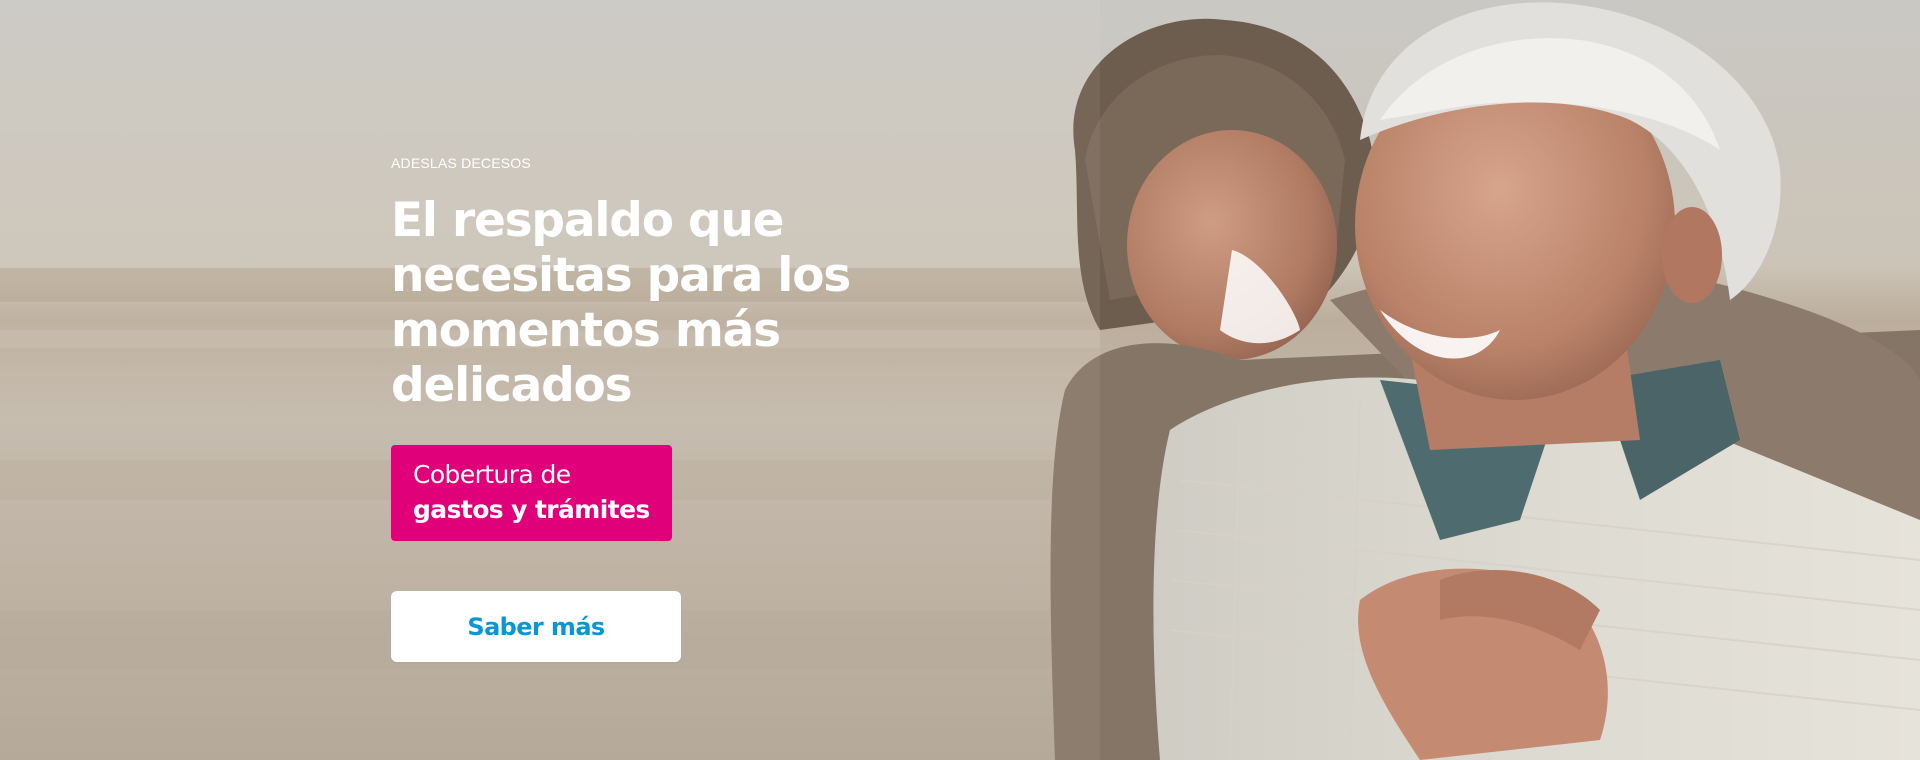 This screenshot has width=1920, height=760. What do you see at coordinates (536, 626) in the screenshot?
I see `saber-mas-button: Saber más` at bounding box center [536, 626].